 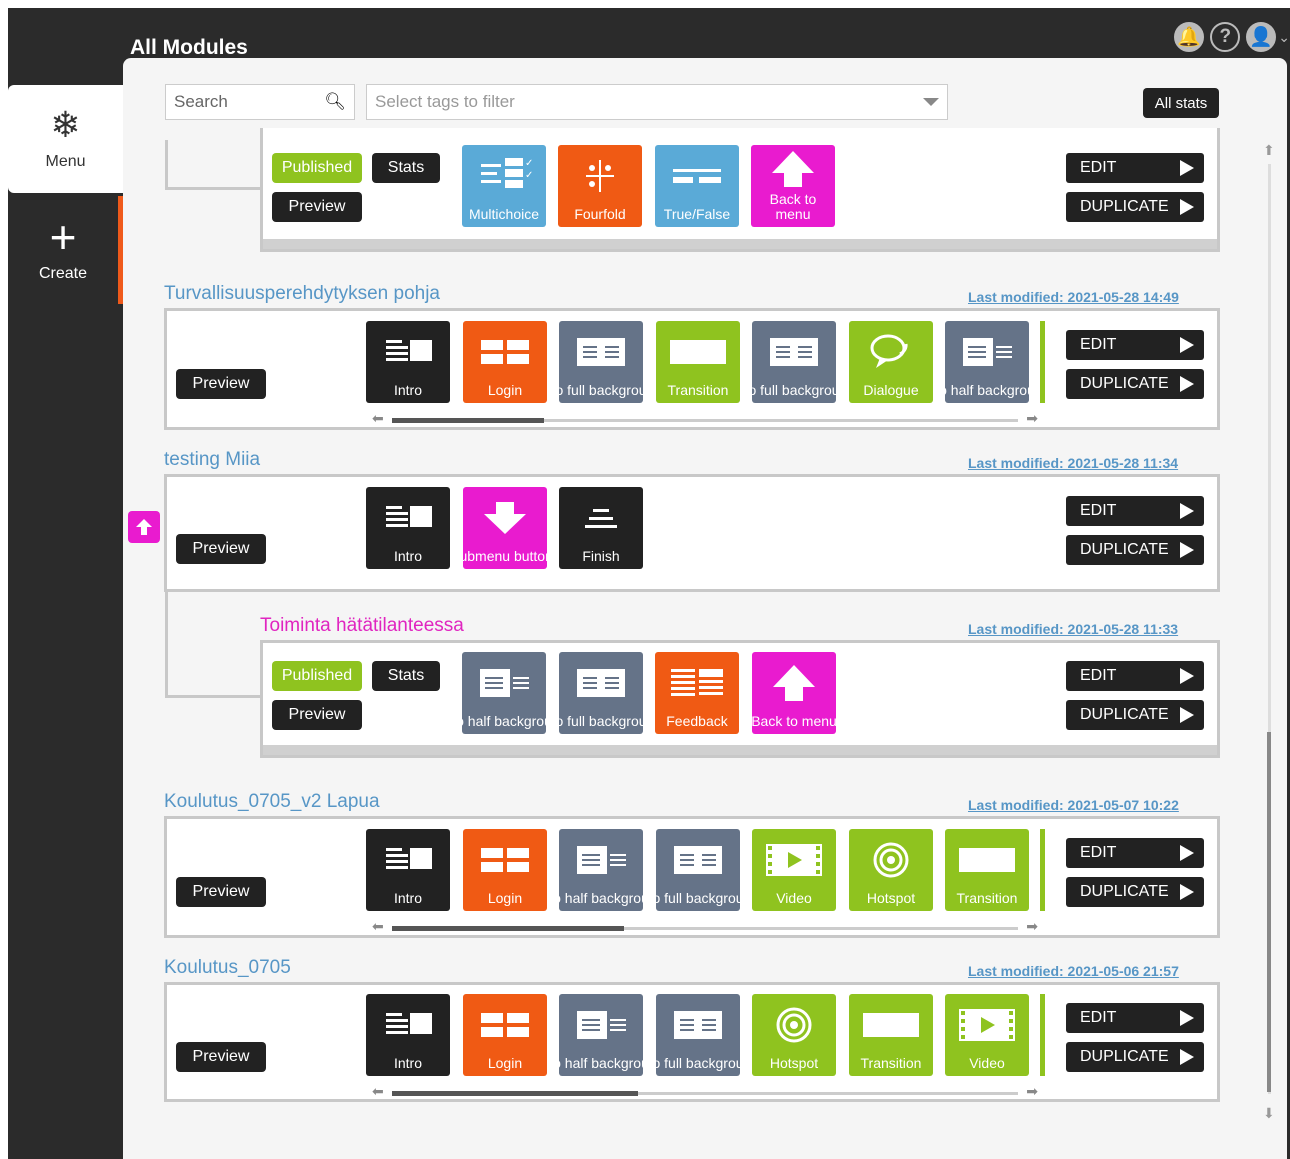 I want to click on last-modified-link: Last modified: 2021-05-06 21:57, so click(x=1073, y=971).